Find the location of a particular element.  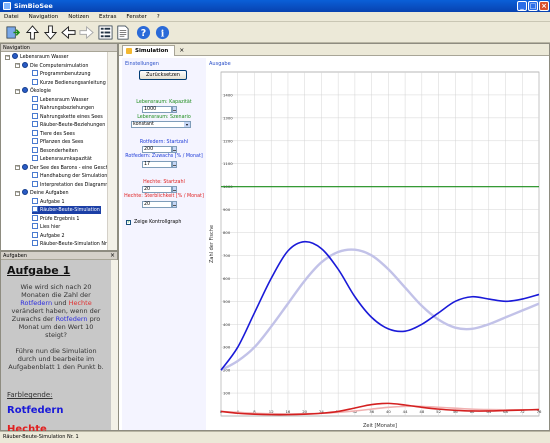

navigation-item: Räuber-Beute-Simulation Nr. 1 is located at coordinates (72, 210).